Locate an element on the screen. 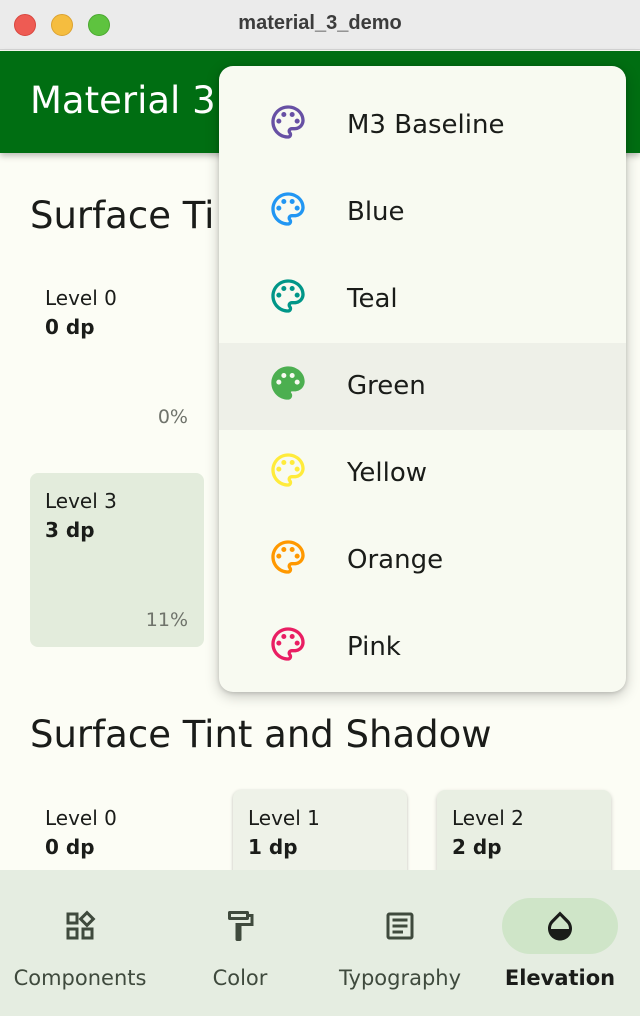 The width and height of the screenshot is (640, 1016). window-titlebar: material_3_demo is located at coordinates (320, 25).